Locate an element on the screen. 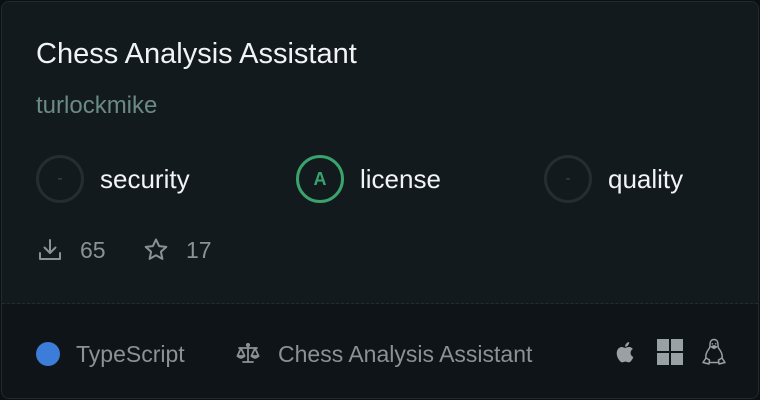 This screenshot has height=400, width=760. grade-label: quality is located at coordinates (646, 179).